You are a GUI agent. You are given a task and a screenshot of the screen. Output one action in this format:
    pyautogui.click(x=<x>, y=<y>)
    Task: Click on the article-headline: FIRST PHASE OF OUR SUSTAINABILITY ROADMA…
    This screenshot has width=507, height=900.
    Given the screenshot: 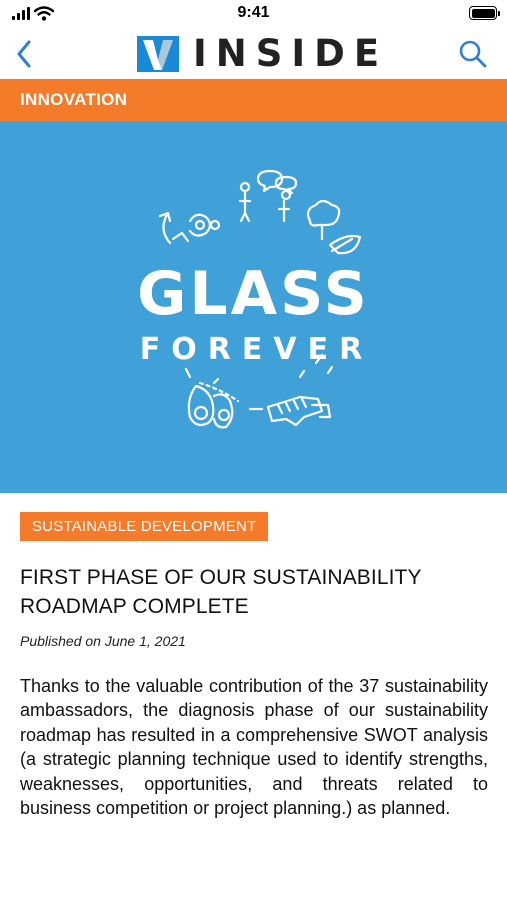 What is the action you would take?
    pyautogui.click(x=221, y=592)
    